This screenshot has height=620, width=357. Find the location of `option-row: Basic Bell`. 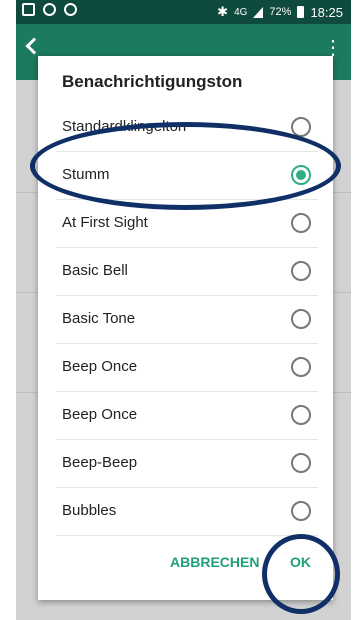

option-row: Basic Bell is located at coordinates (187, 272).